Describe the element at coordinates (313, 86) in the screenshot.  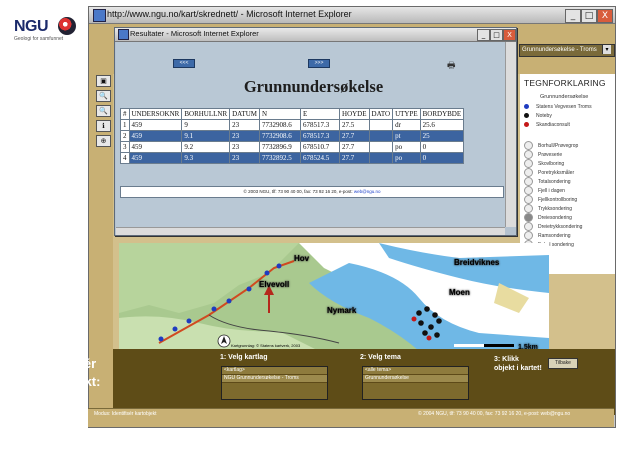
I see `results-heading: Grunnundersøkelse` at that location.